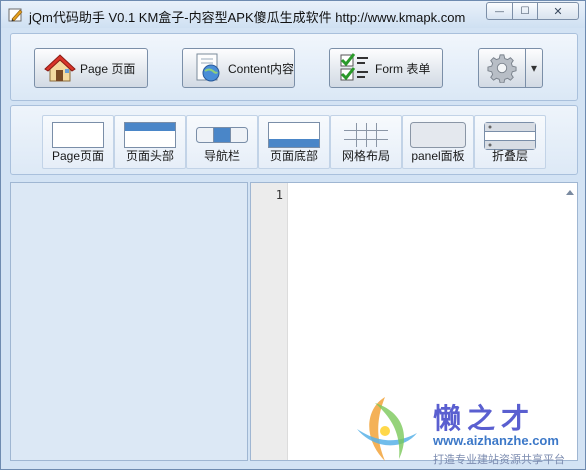 The height and width of the screenshot is (470, 586). I want to click on close-icon: ✕, so click(558, 11).